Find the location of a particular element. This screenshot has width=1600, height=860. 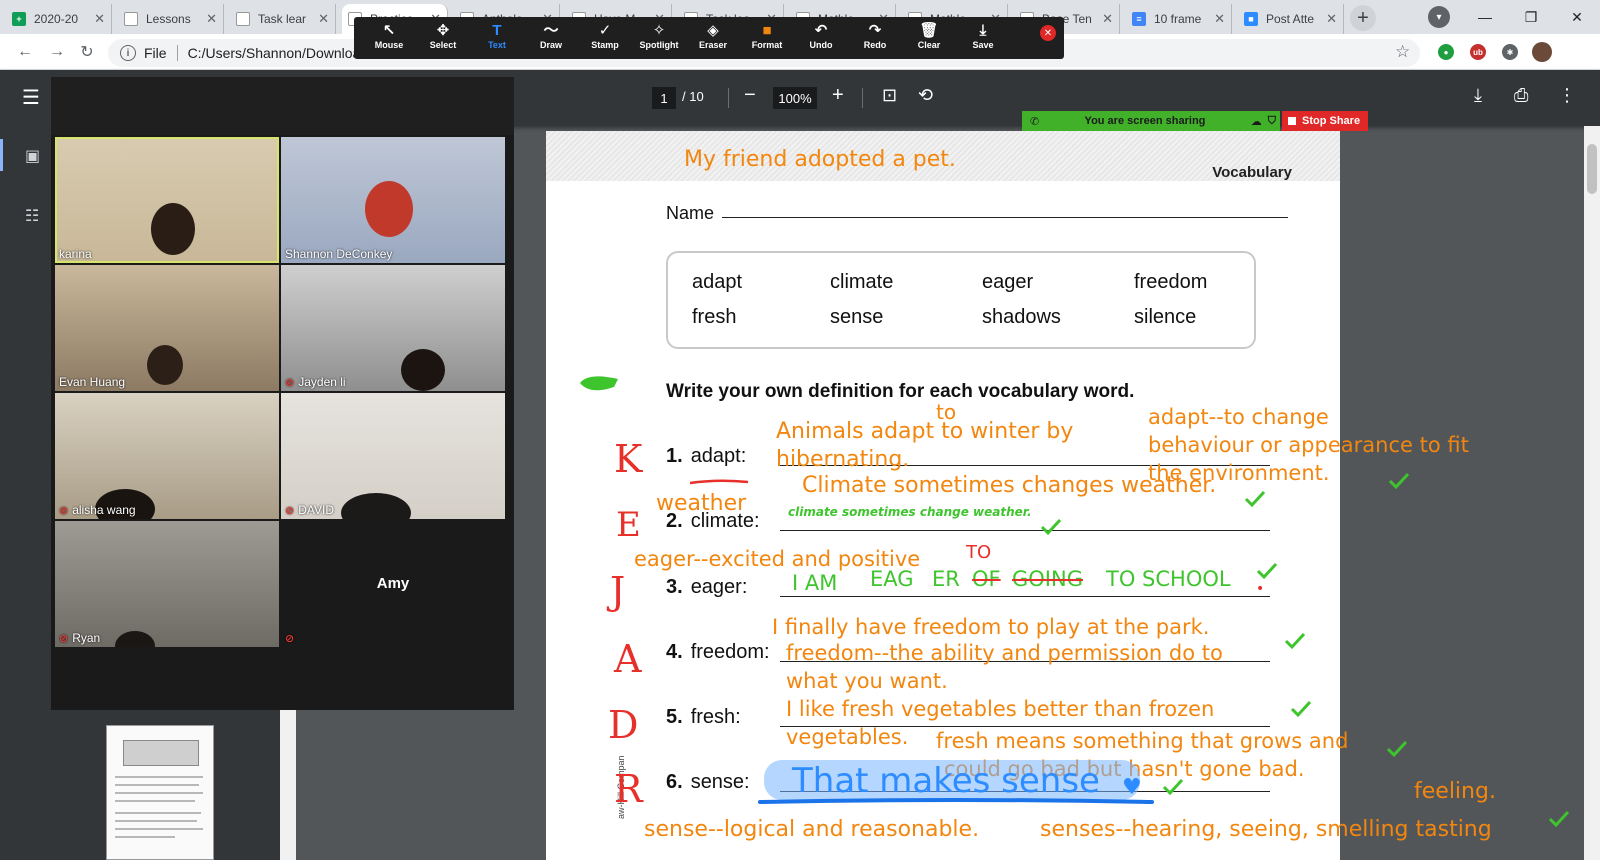

annotation-tool-mouse: ↖ Mouse is located at coordinates (389, 38).